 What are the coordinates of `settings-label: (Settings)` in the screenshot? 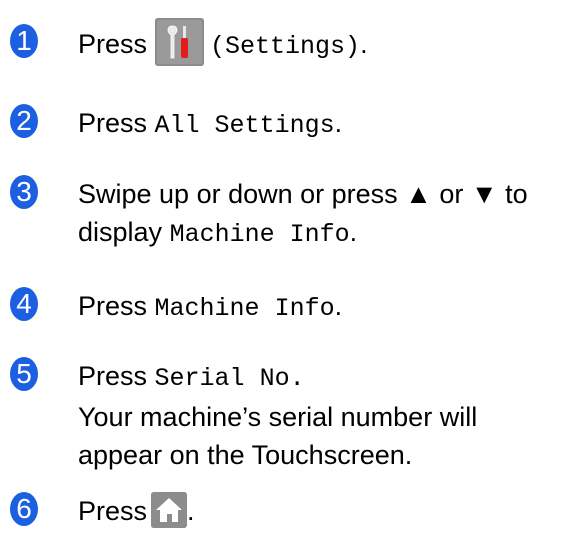 It's located at (285, 47).